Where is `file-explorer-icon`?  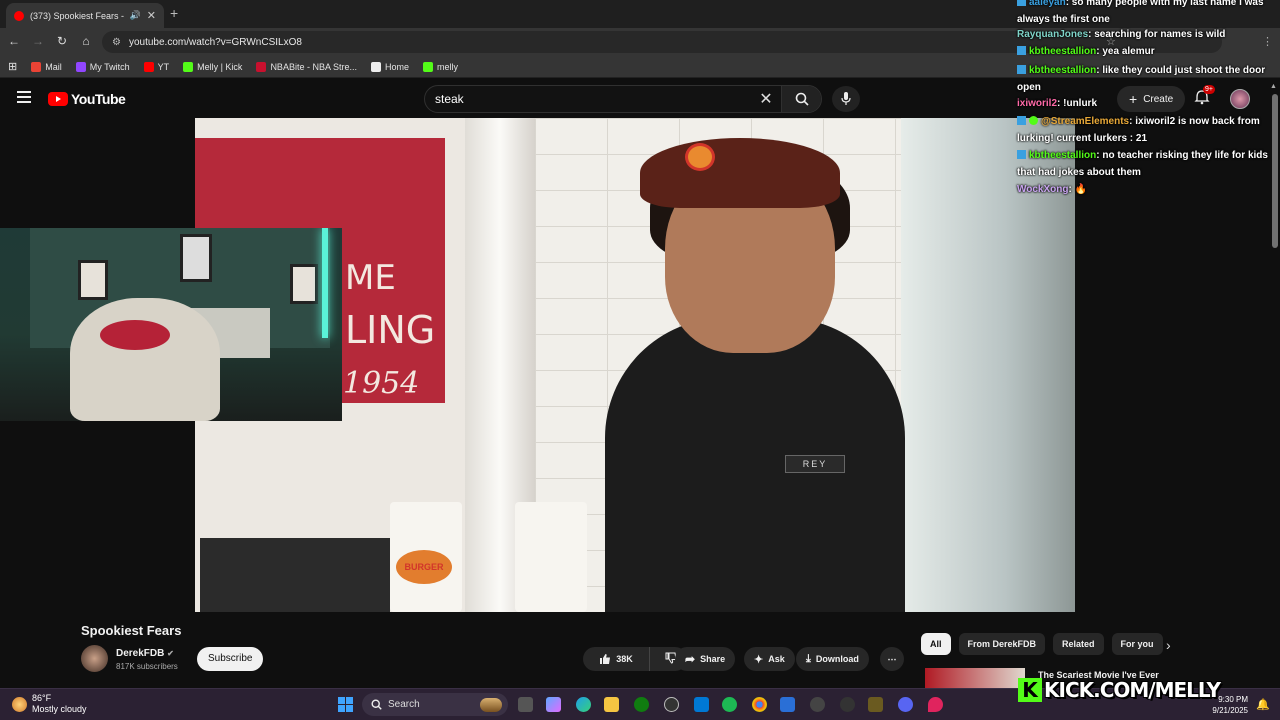
file-explorer-icon is located at coordinates (611, 704).